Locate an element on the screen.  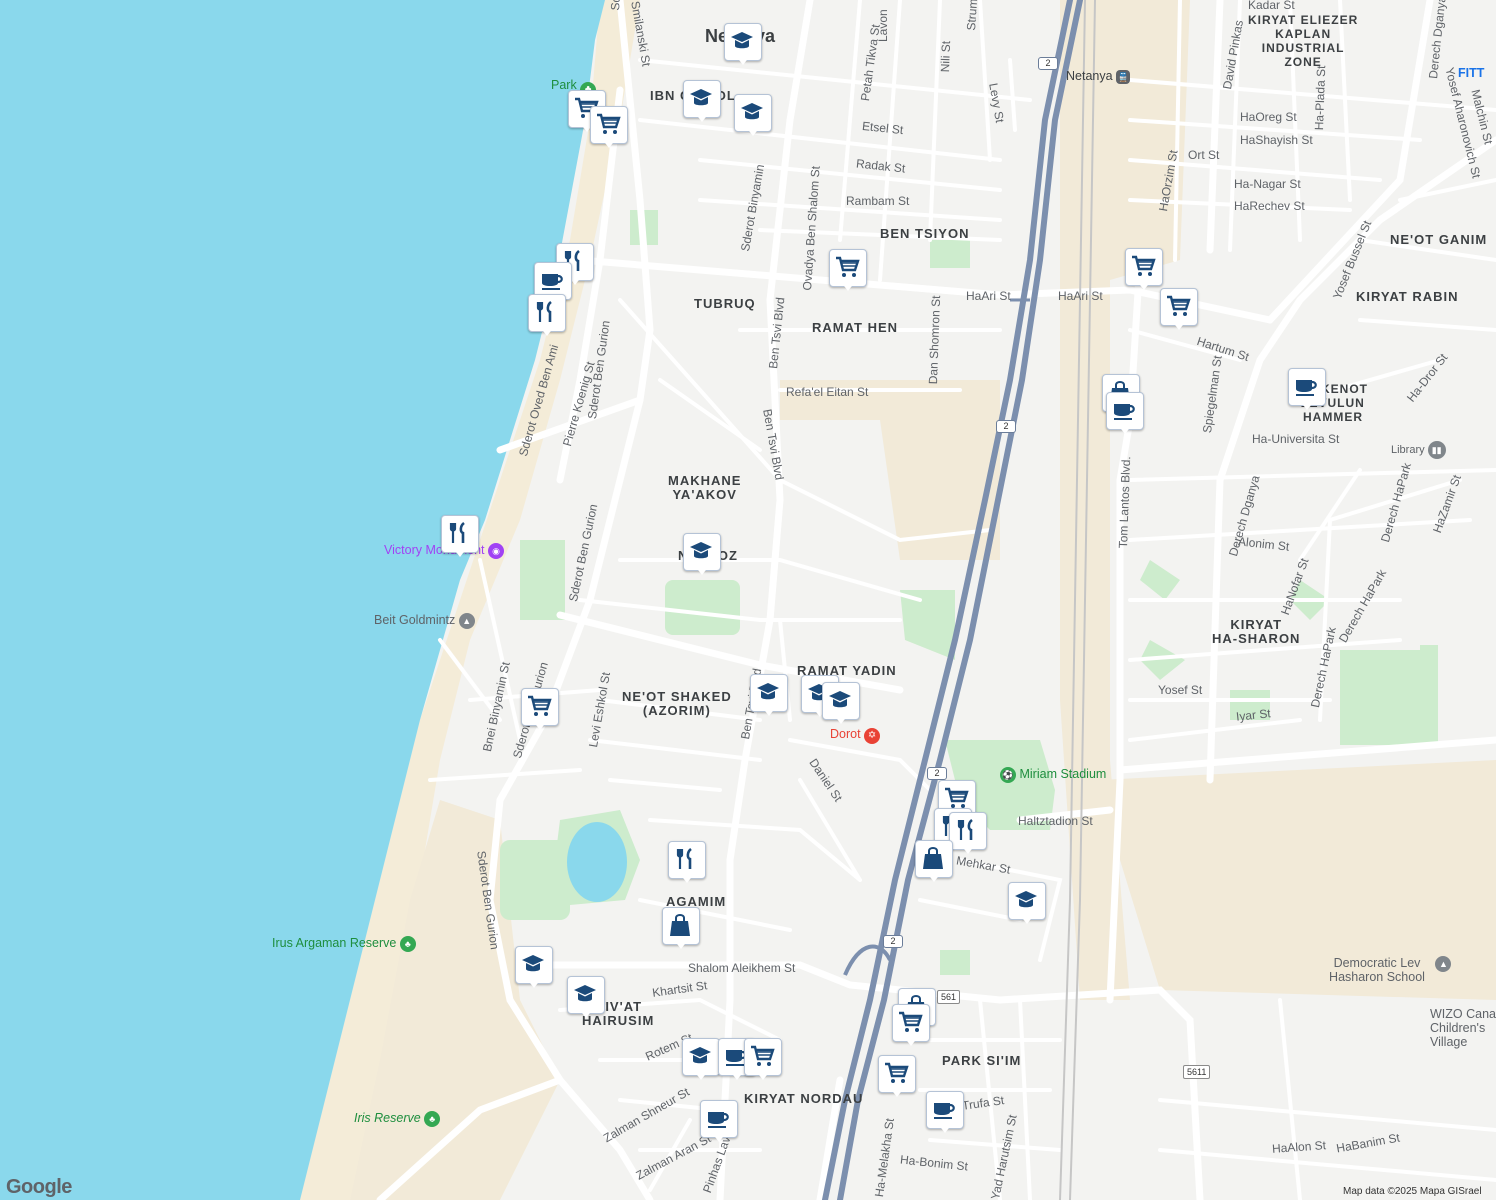
neighborhood-neot-shaked: NE'OT SHAKED (AZORIM) is located at coordinates (677, 704).